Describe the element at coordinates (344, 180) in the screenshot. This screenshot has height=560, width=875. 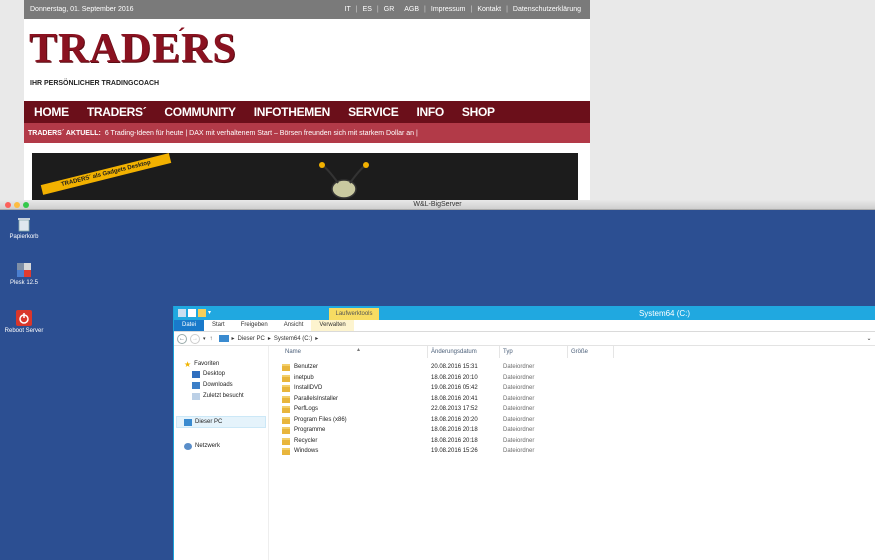
I see `ant-mascot-icon` at that location.